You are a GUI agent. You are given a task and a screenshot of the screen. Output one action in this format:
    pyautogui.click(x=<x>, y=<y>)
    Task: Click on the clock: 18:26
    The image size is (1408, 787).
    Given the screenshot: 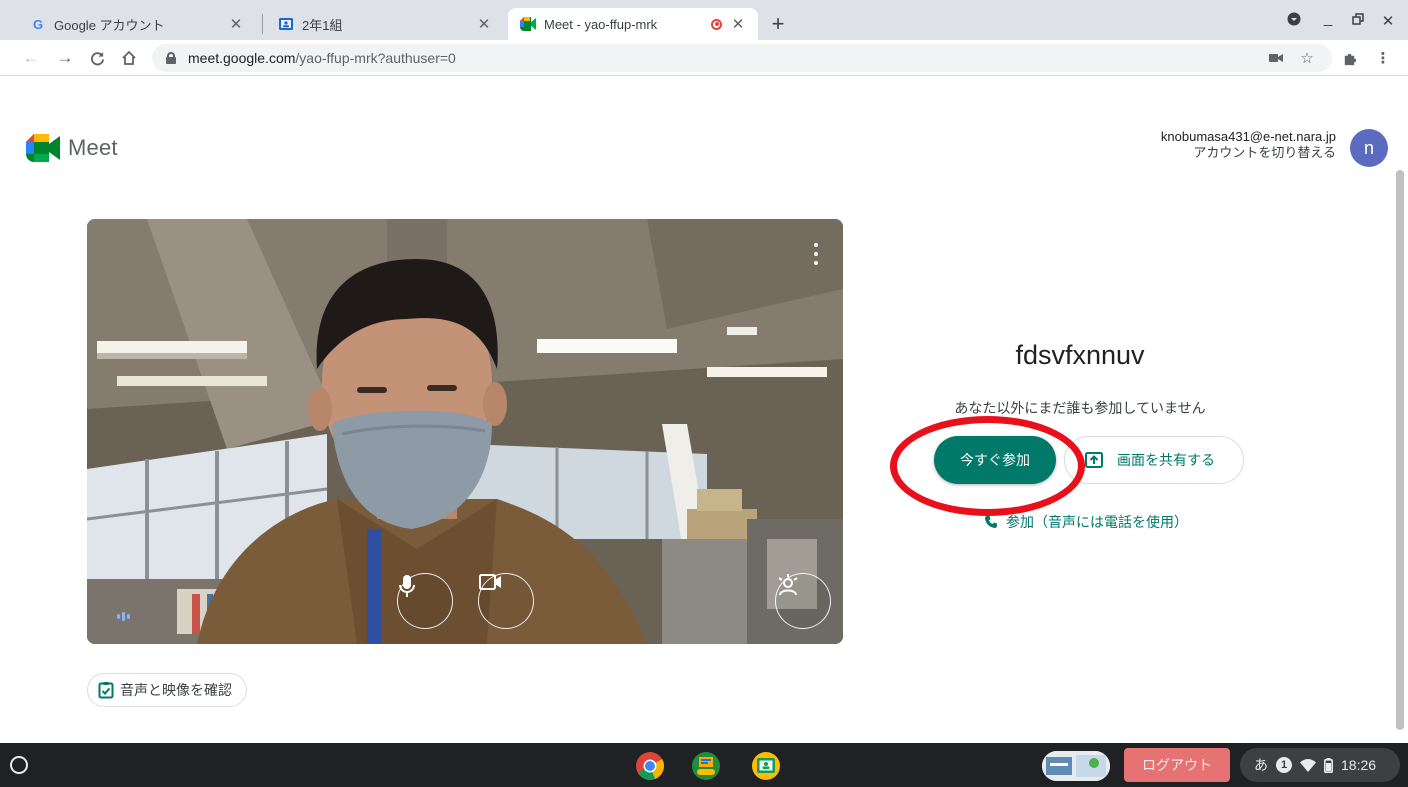 What is the action you would take?
    pyautogui.click(x=1359, y=765)
    